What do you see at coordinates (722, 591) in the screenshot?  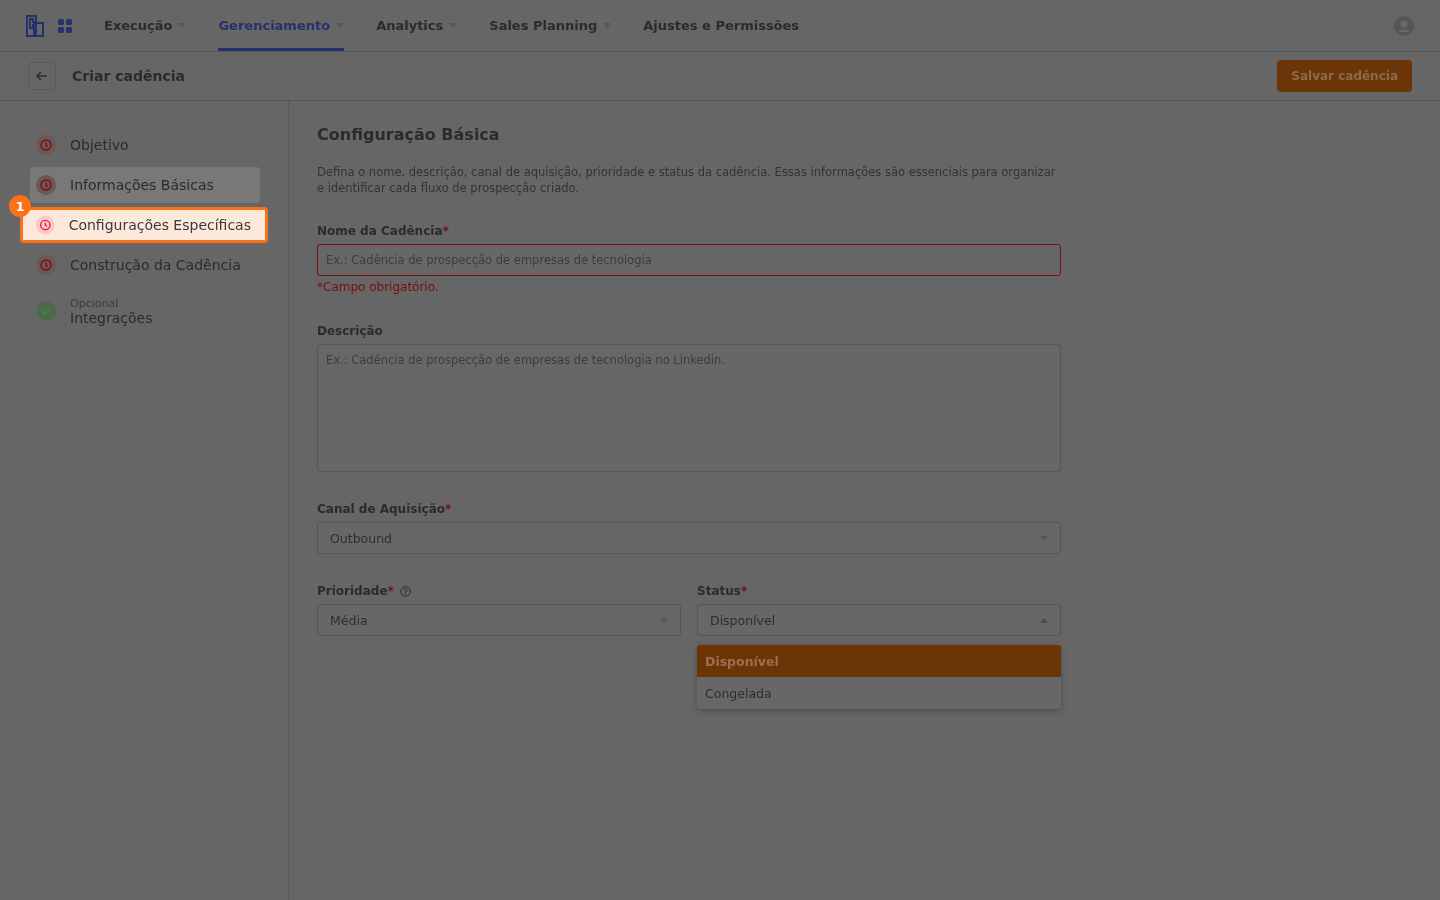 I see `field-label: Status*` at bounding box center [722, 591].